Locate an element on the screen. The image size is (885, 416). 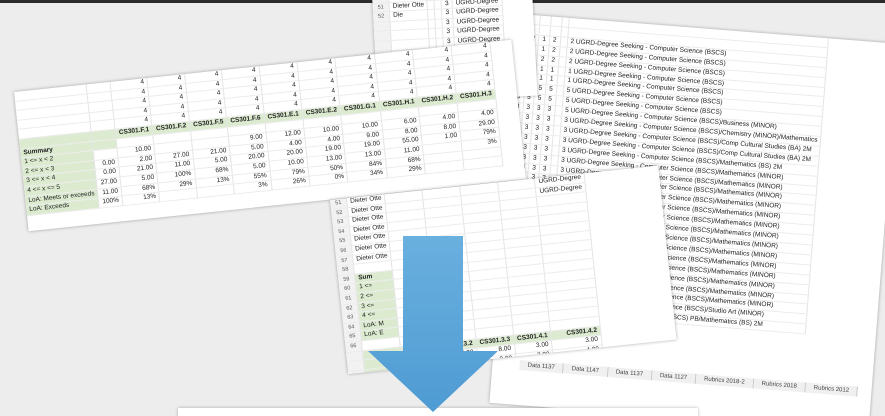
value-cell: 100% is located at coordinates (111, 201).